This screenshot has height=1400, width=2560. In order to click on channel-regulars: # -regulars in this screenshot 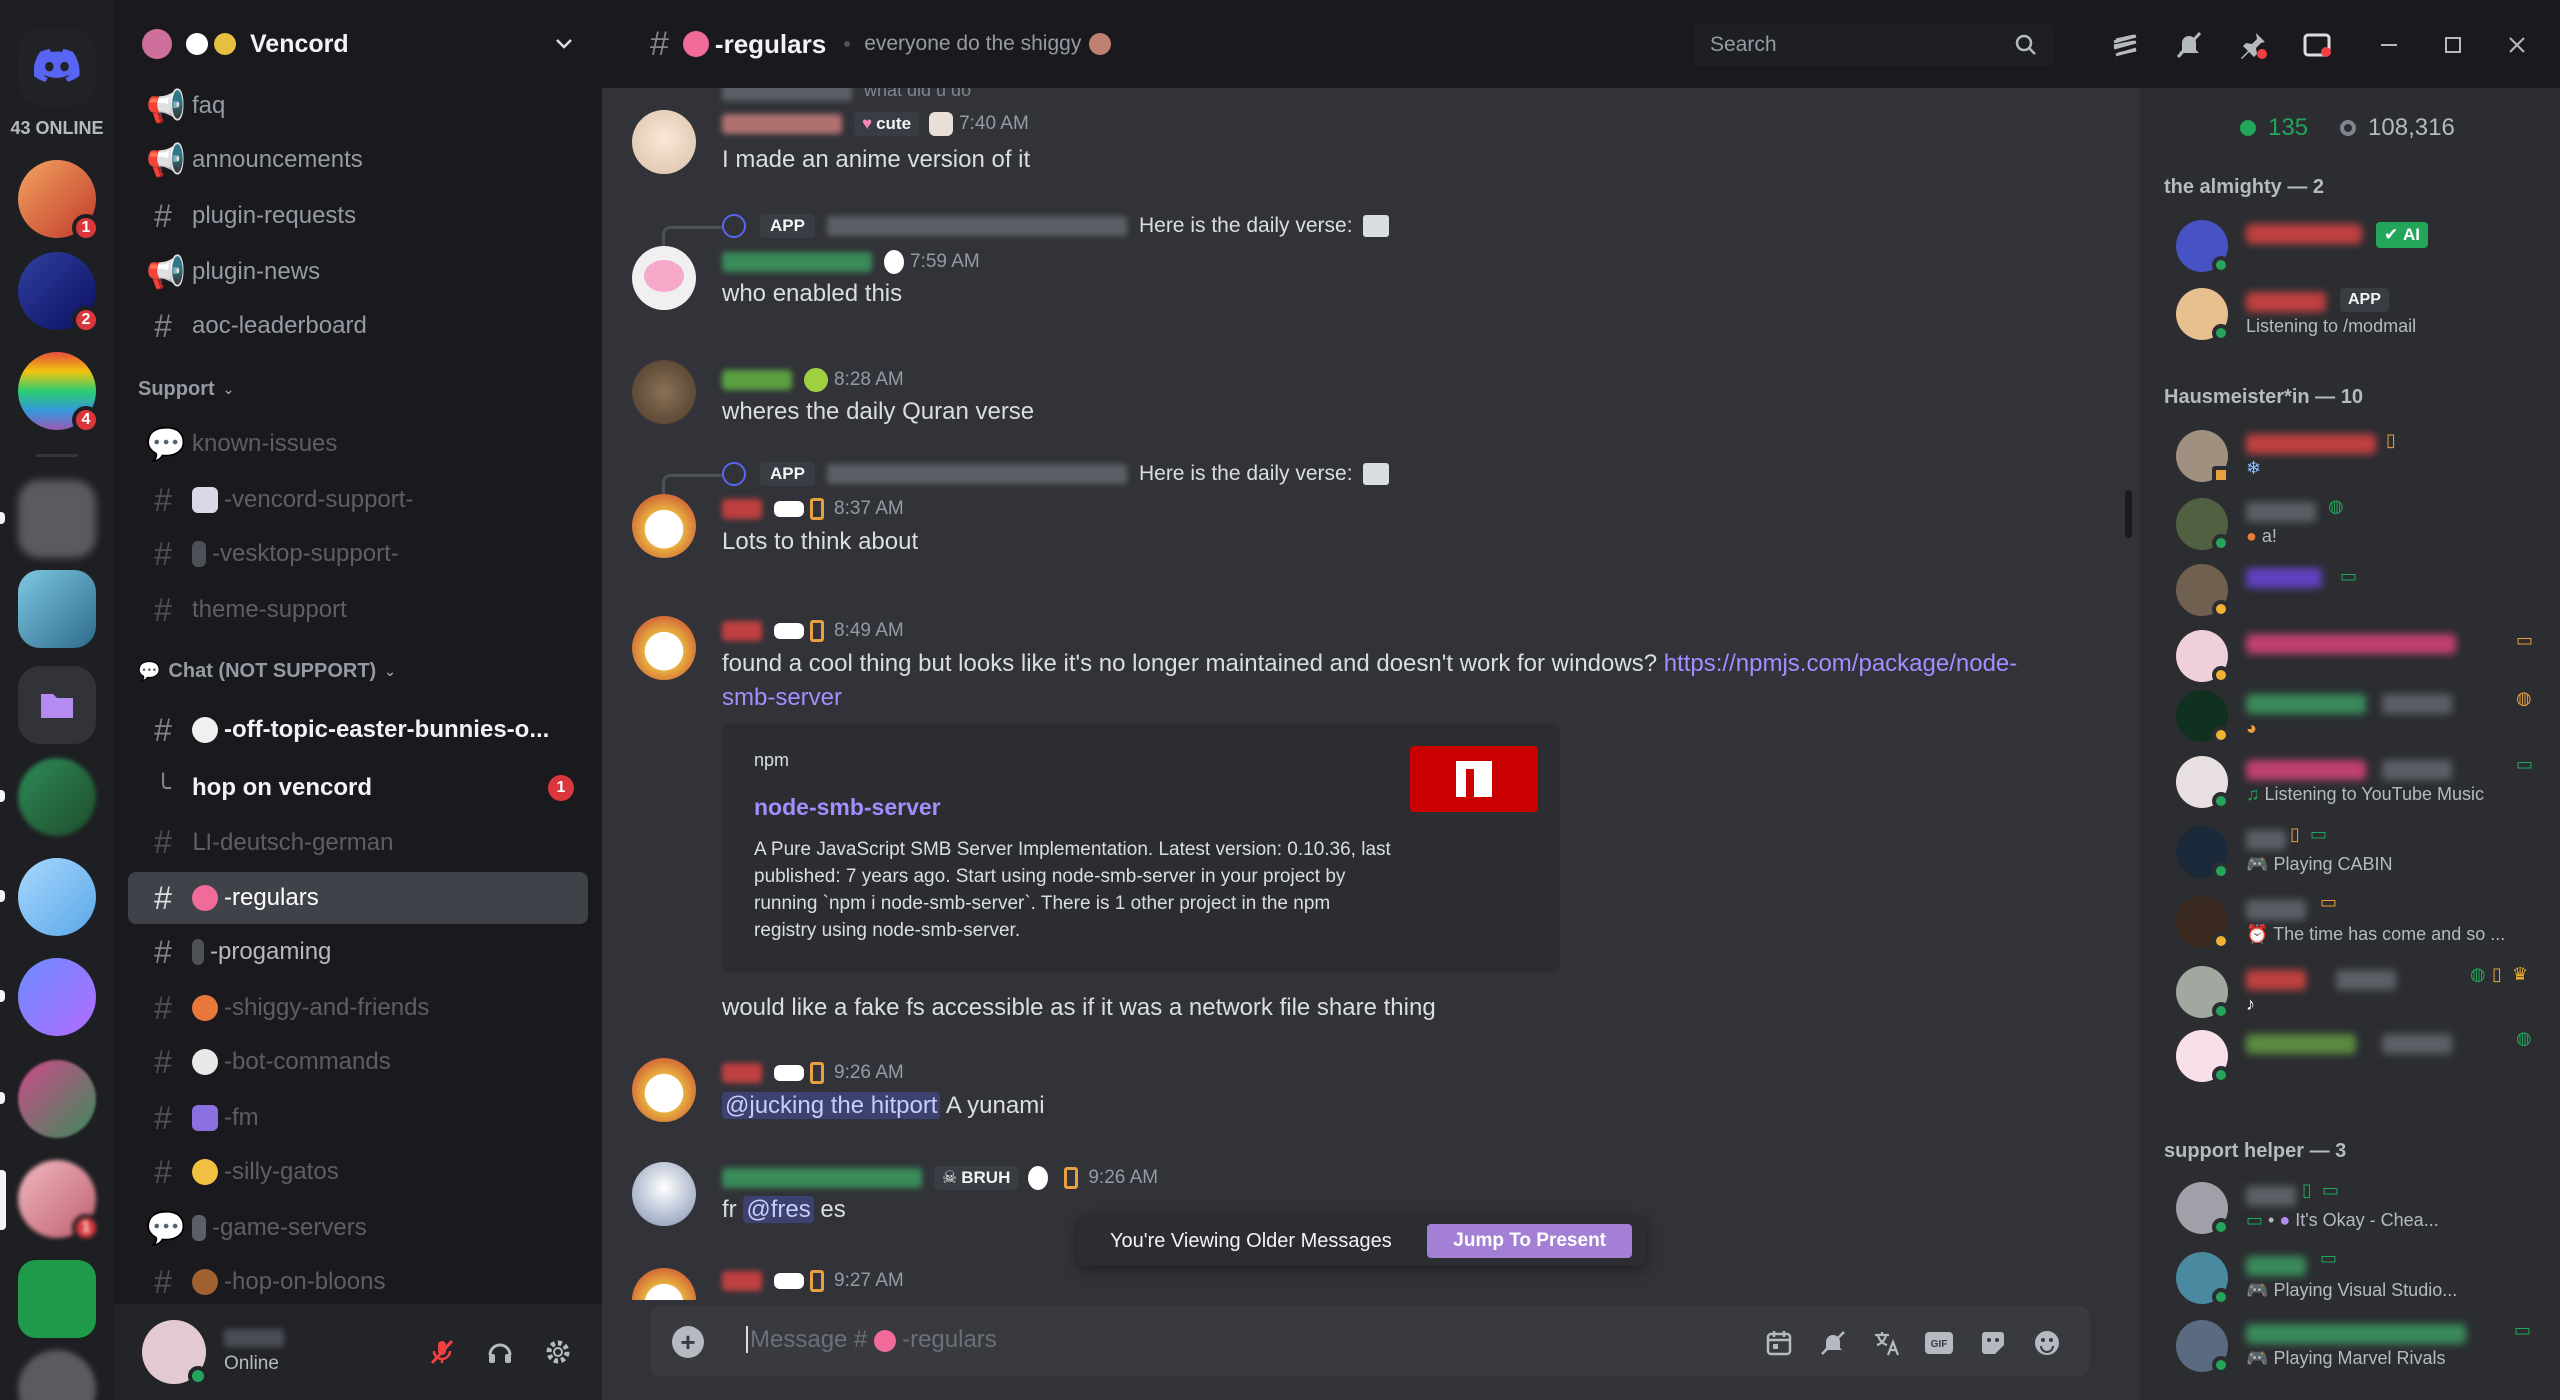, I will do `click(358, 898)`.